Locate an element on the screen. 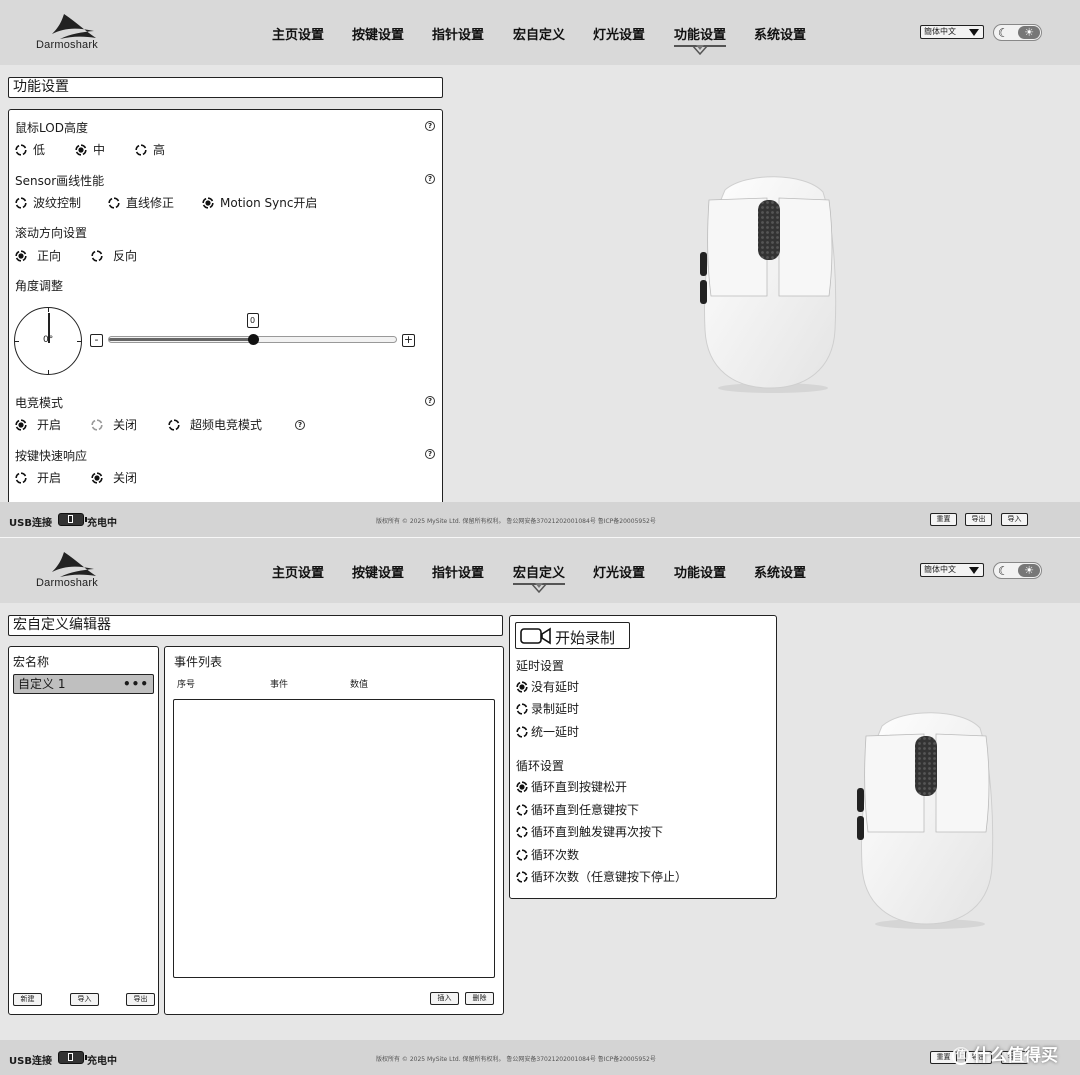 Image resolution: width=1080 pixels, height=1075 pixels. quick-response-label: 按键快速响应 is located at coordinates (51, 456).